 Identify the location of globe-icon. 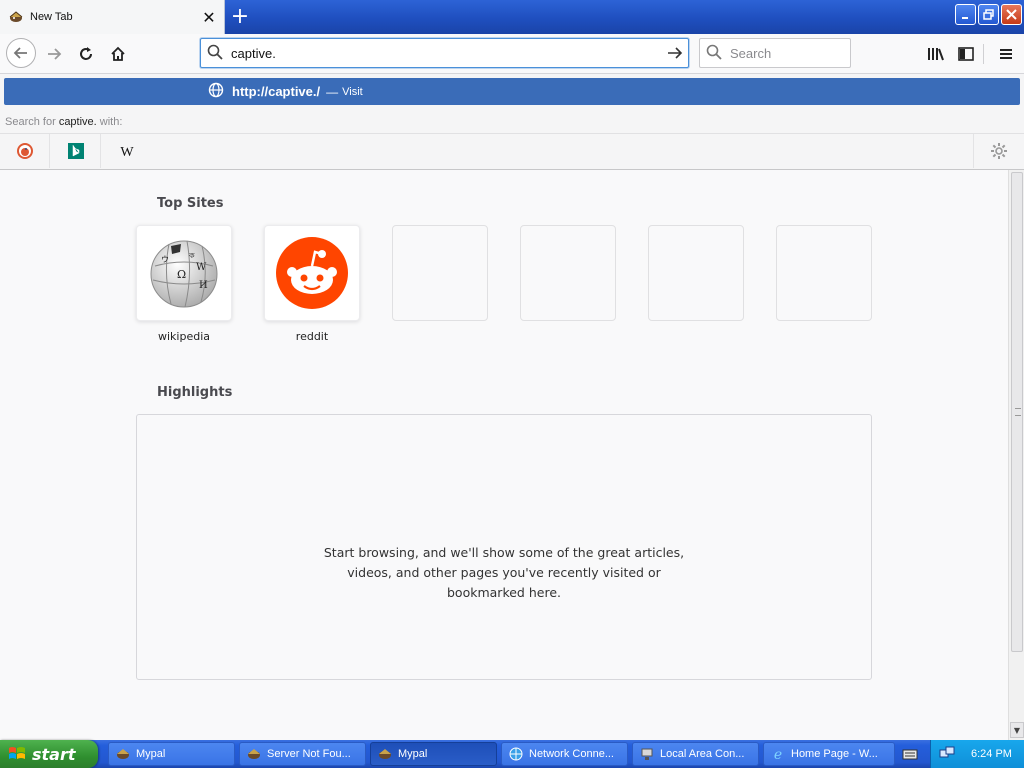
(216, 91).